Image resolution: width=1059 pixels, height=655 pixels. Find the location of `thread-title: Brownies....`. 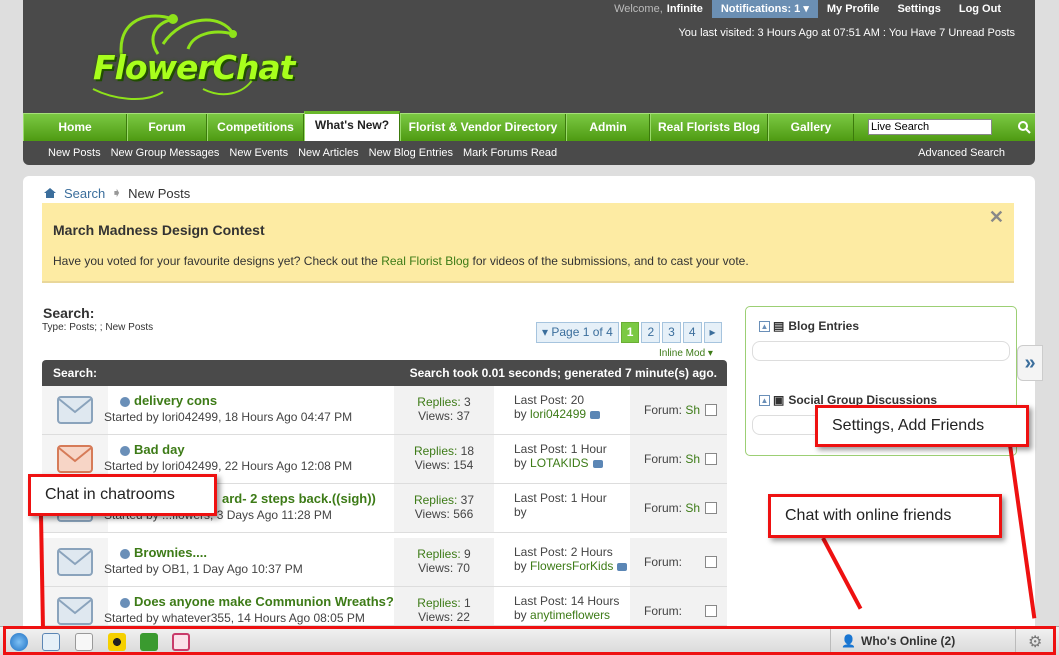

thread-title: Brownies.... is located at coordinates (163, 552).